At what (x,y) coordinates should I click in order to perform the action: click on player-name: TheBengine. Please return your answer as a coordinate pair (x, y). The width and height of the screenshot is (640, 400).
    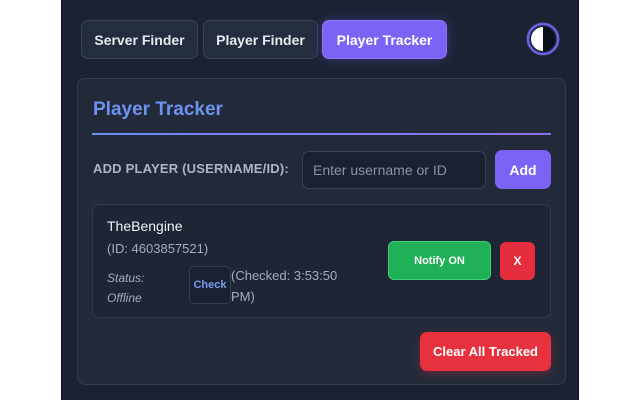
    Looking at the image, I should click on (145, 226).